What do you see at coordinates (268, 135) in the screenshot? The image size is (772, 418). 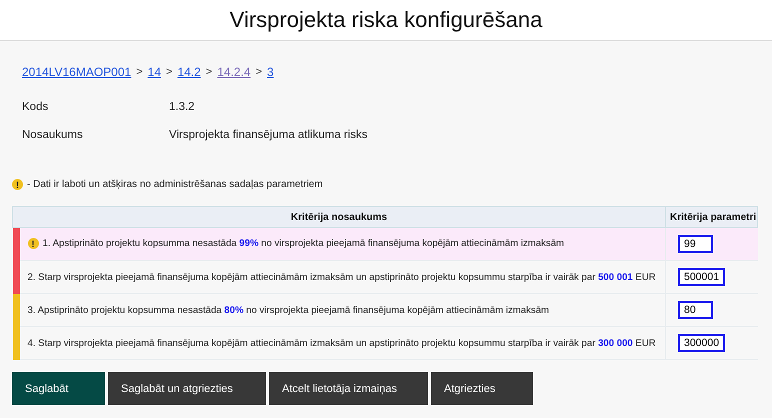 I see `field-value: Virsprojekta finansējuma atlikuma risks` at bounding box center [268, 135].